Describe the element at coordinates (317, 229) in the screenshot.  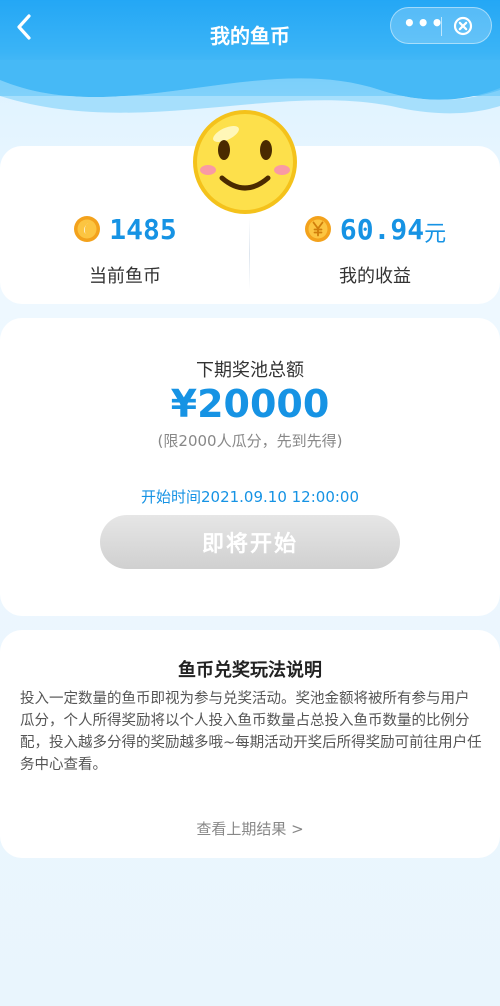
I see `yuan-coin-icon` at that location.